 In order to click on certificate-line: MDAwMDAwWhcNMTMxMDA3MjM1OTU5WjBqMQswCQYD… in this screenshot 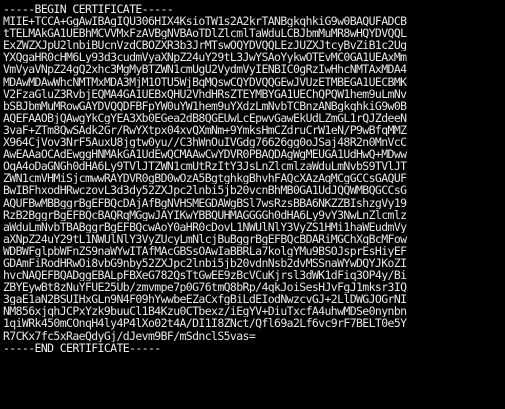, I will do `click(205, 81)`.